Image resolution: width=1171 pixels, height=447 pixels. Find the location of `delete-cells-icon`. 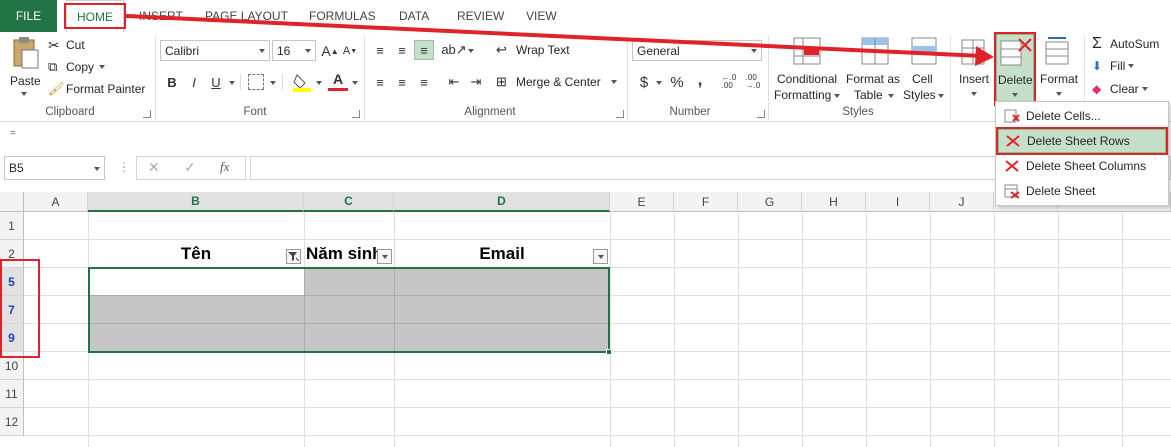

delete-cells-icon is located at coordinates (1012, 116).